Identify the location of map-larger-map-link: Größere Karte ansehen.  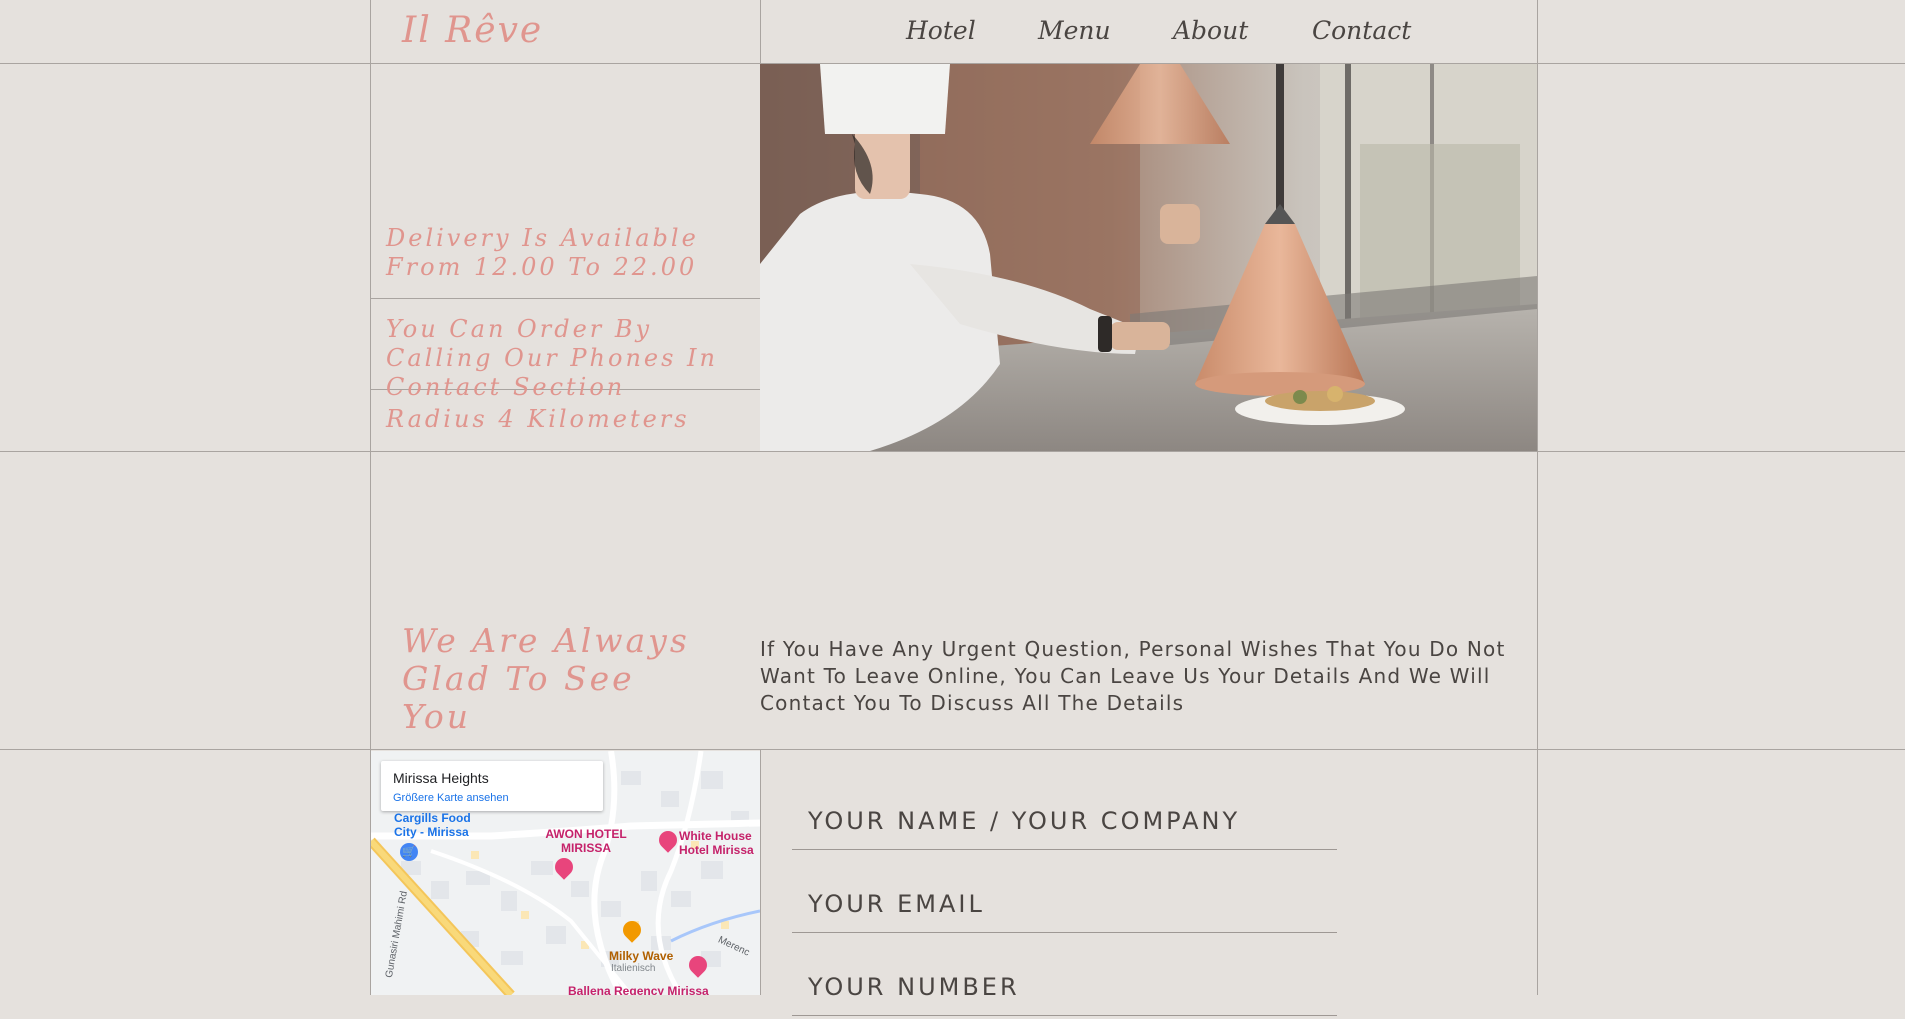
(451, 798).